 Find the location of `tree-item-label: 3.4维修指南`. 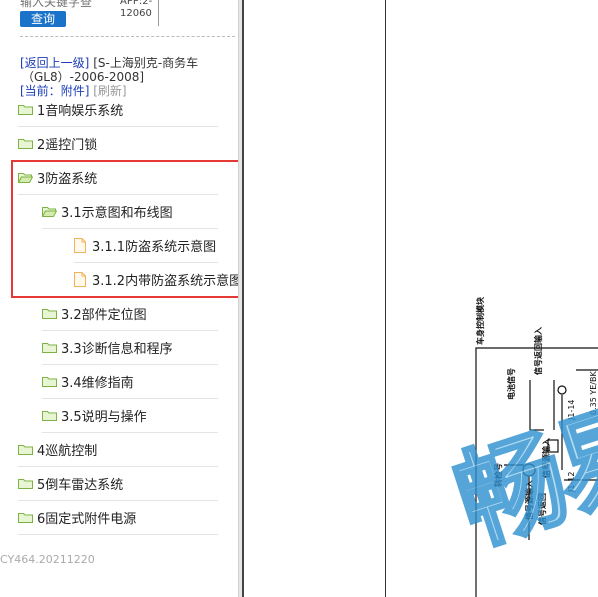

tree-item-label: 3.4维修指南 is located at coordinates (97, 383).